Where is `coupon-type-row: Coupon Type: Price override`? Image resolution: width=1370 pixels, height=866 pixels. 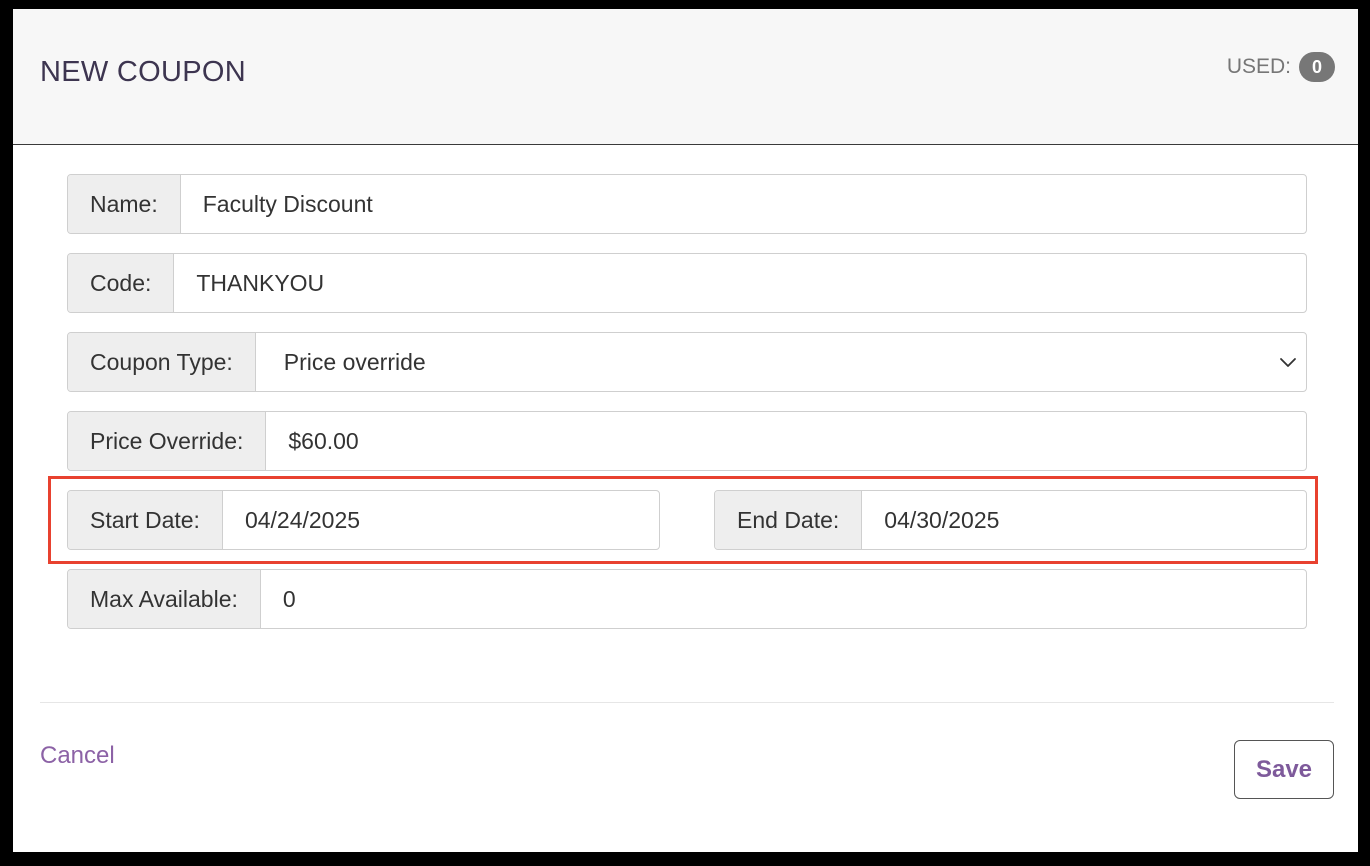
coupon-type-row: Coupon Type: Price override is located at coordinates (687, 362).